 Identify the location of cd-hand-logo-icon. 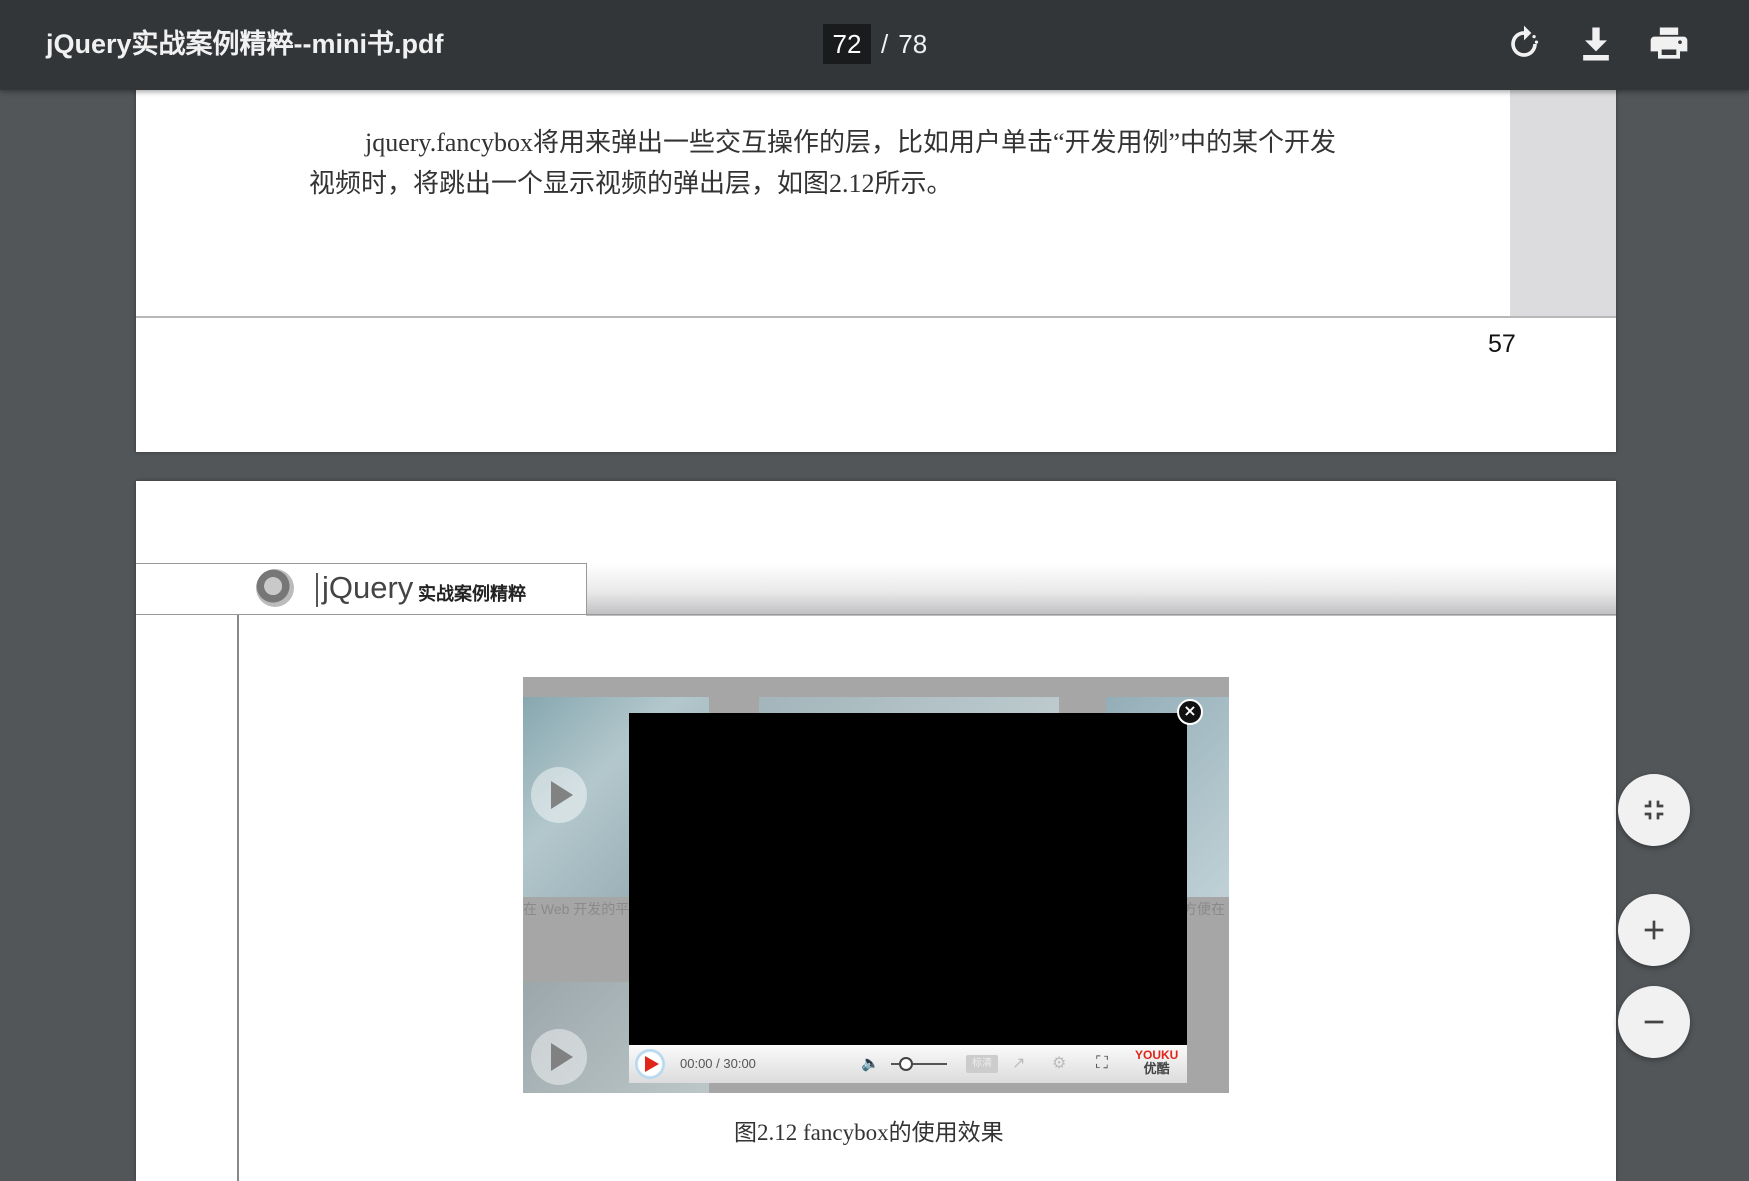
(275, 588).